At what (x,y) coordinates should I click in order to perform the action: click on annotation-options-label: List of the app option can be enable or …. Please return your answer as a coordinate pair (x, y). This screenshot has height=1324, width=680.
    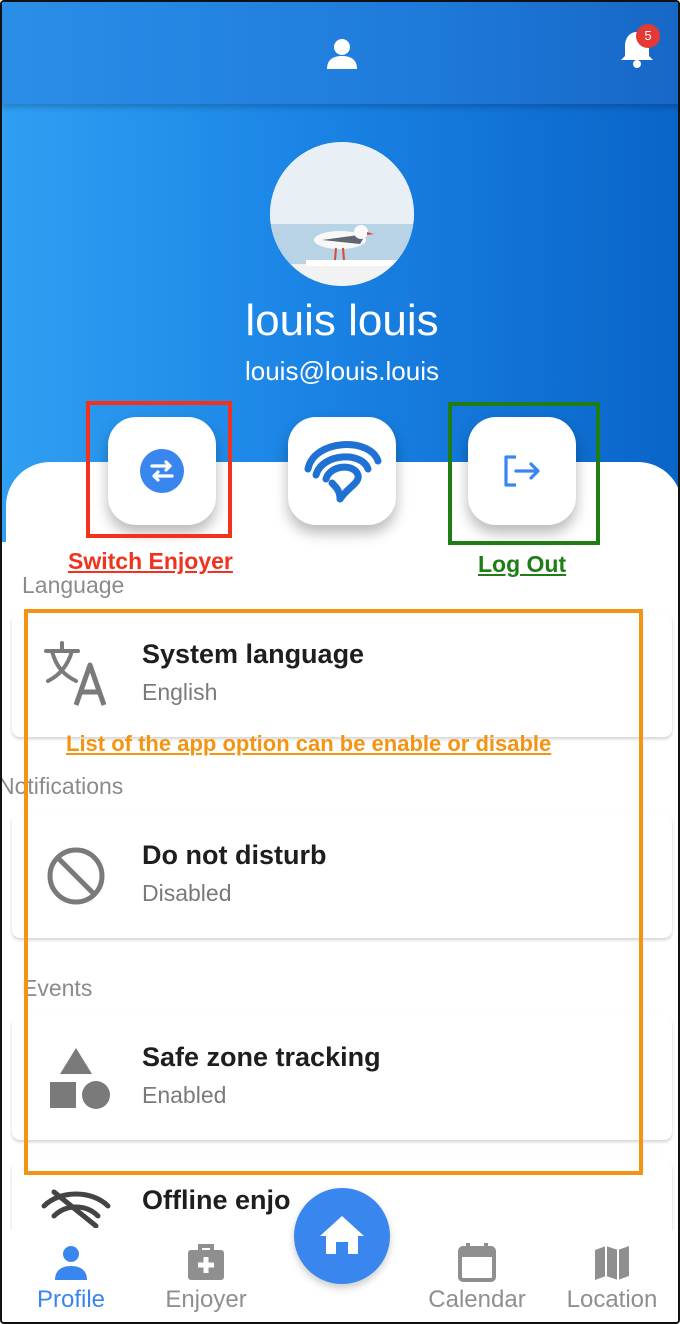
    Looking at the image, I should click on (309, 743).